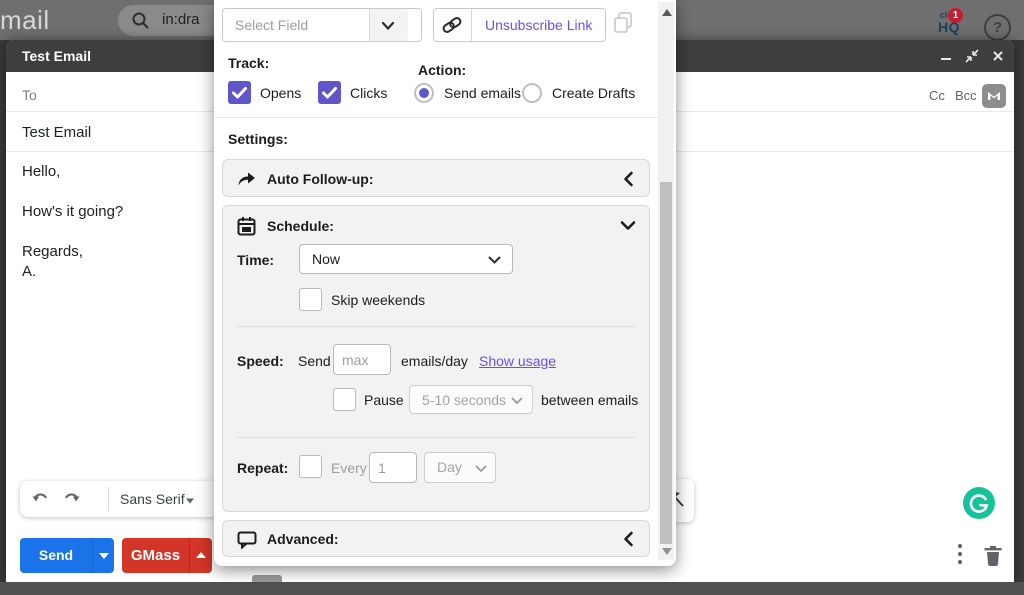 Image resolution: width=1024 pixels, height=595 pixels. What do you see at coordinates (263, 468) in the screenshot?
I see `repeat-label: Repeat:` at bounding box center [263, 468].